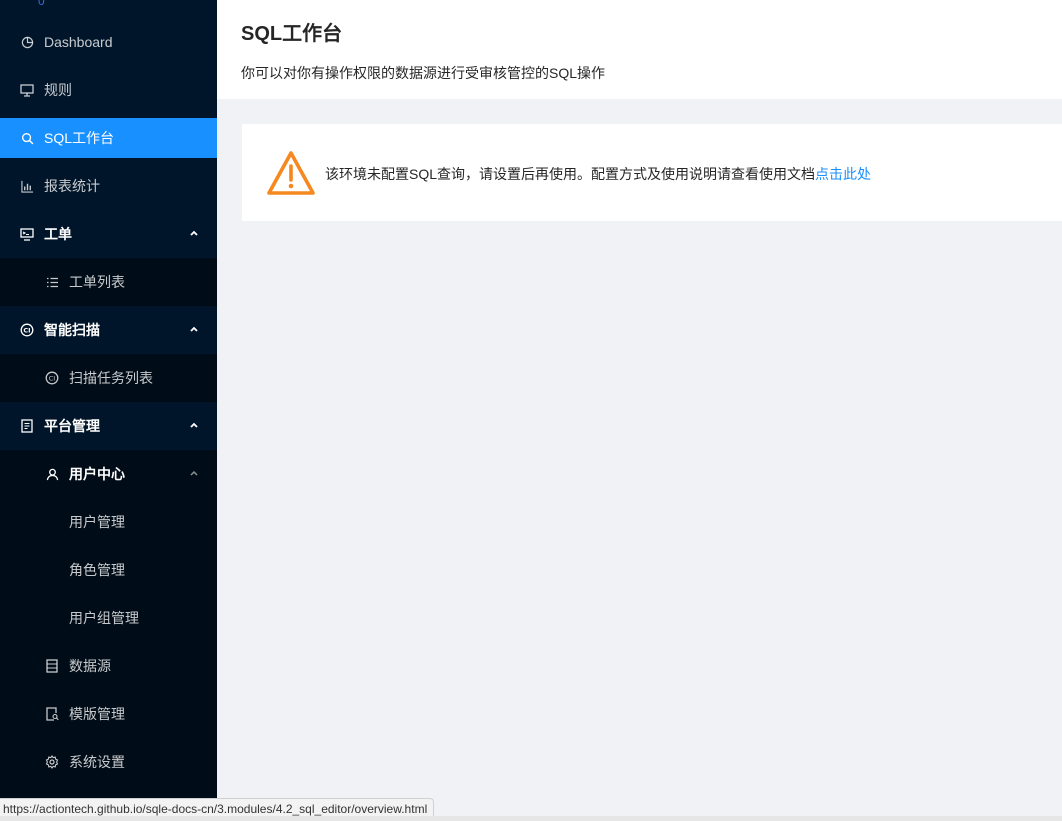 This screenshot has height=821, width=1062. I want to click on page-description: 你可以对你有操作权限的数据源进行受审核管控的SQL操作, so click(423, 73).